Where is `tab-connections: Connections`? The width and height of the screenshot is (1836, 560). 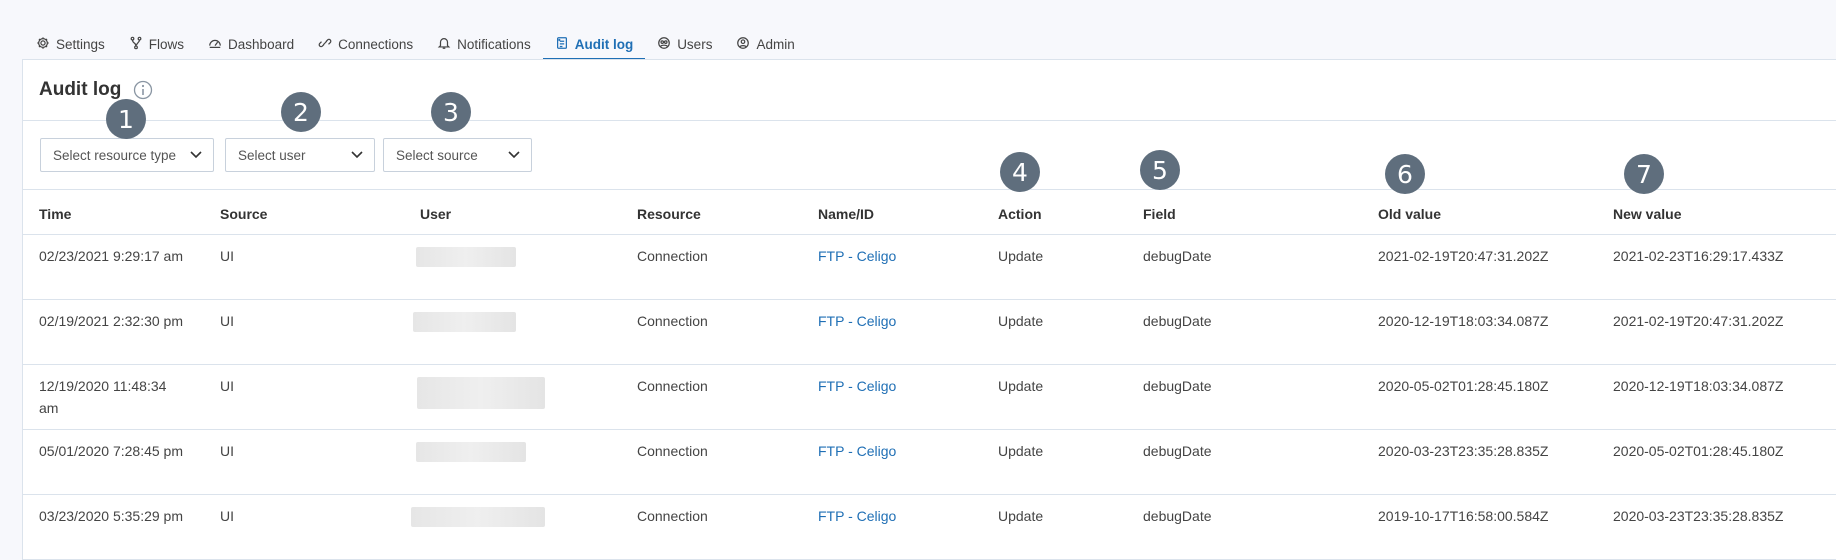 tab-connections: Connections is located at coordinates (365, 44).